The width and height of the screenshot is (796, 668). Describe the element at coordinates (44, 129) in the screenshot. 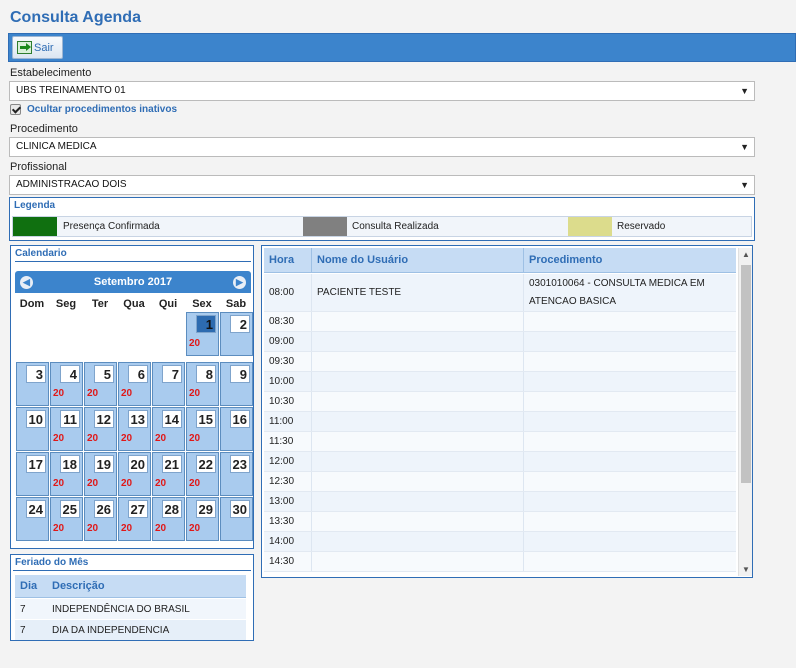

I see `procedure-label: Procedimento` at that location.